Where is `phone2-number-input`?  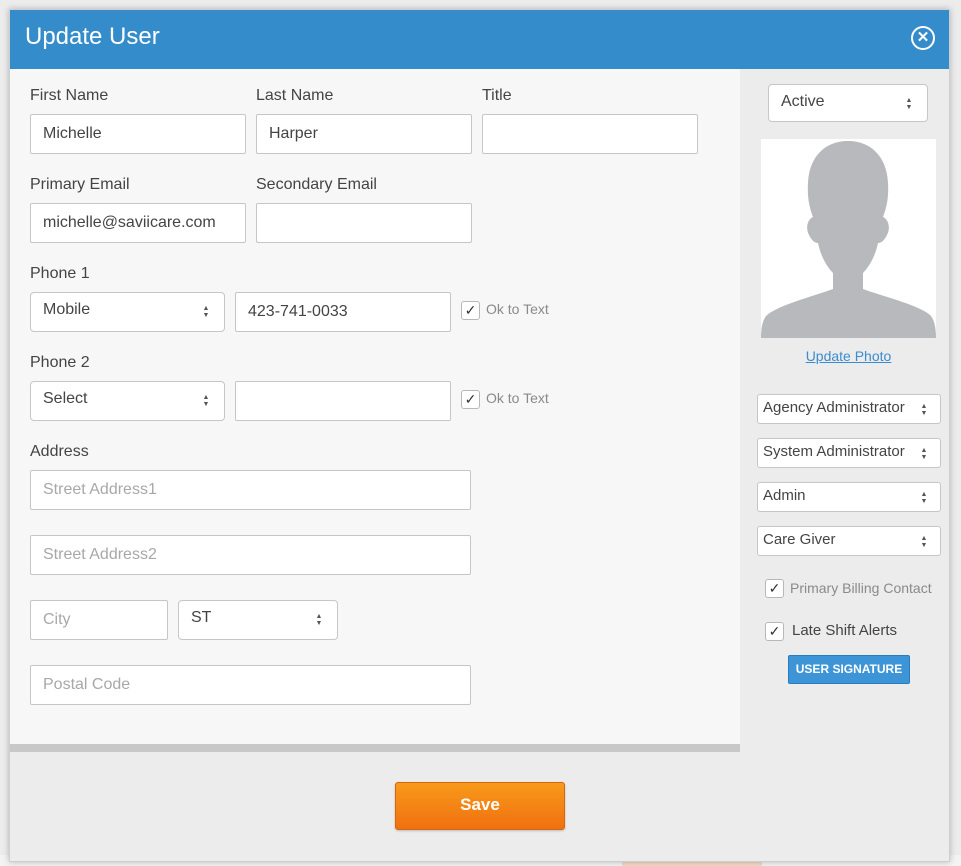 phone2-number-input is located at coordinates (343, 401).